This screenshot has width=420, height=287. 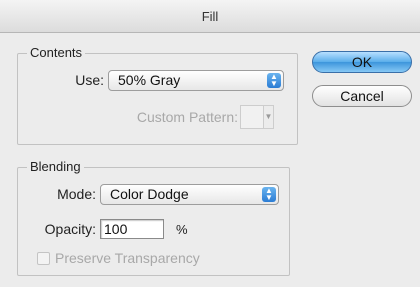 What do you see at coordinates (149, 194) in the screenshot?
I see `mode-select-value: Color Dodge` at bounding box center [149, 194].